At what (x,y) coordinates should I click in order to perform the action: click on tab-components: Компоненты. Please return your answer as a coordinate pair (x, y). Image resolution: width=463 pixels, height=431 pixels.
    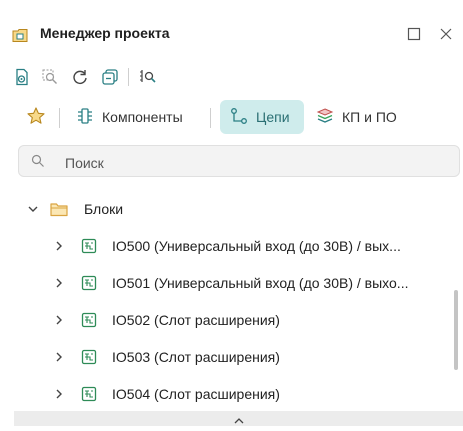
    Looking at the image, I should click on (138, 117).